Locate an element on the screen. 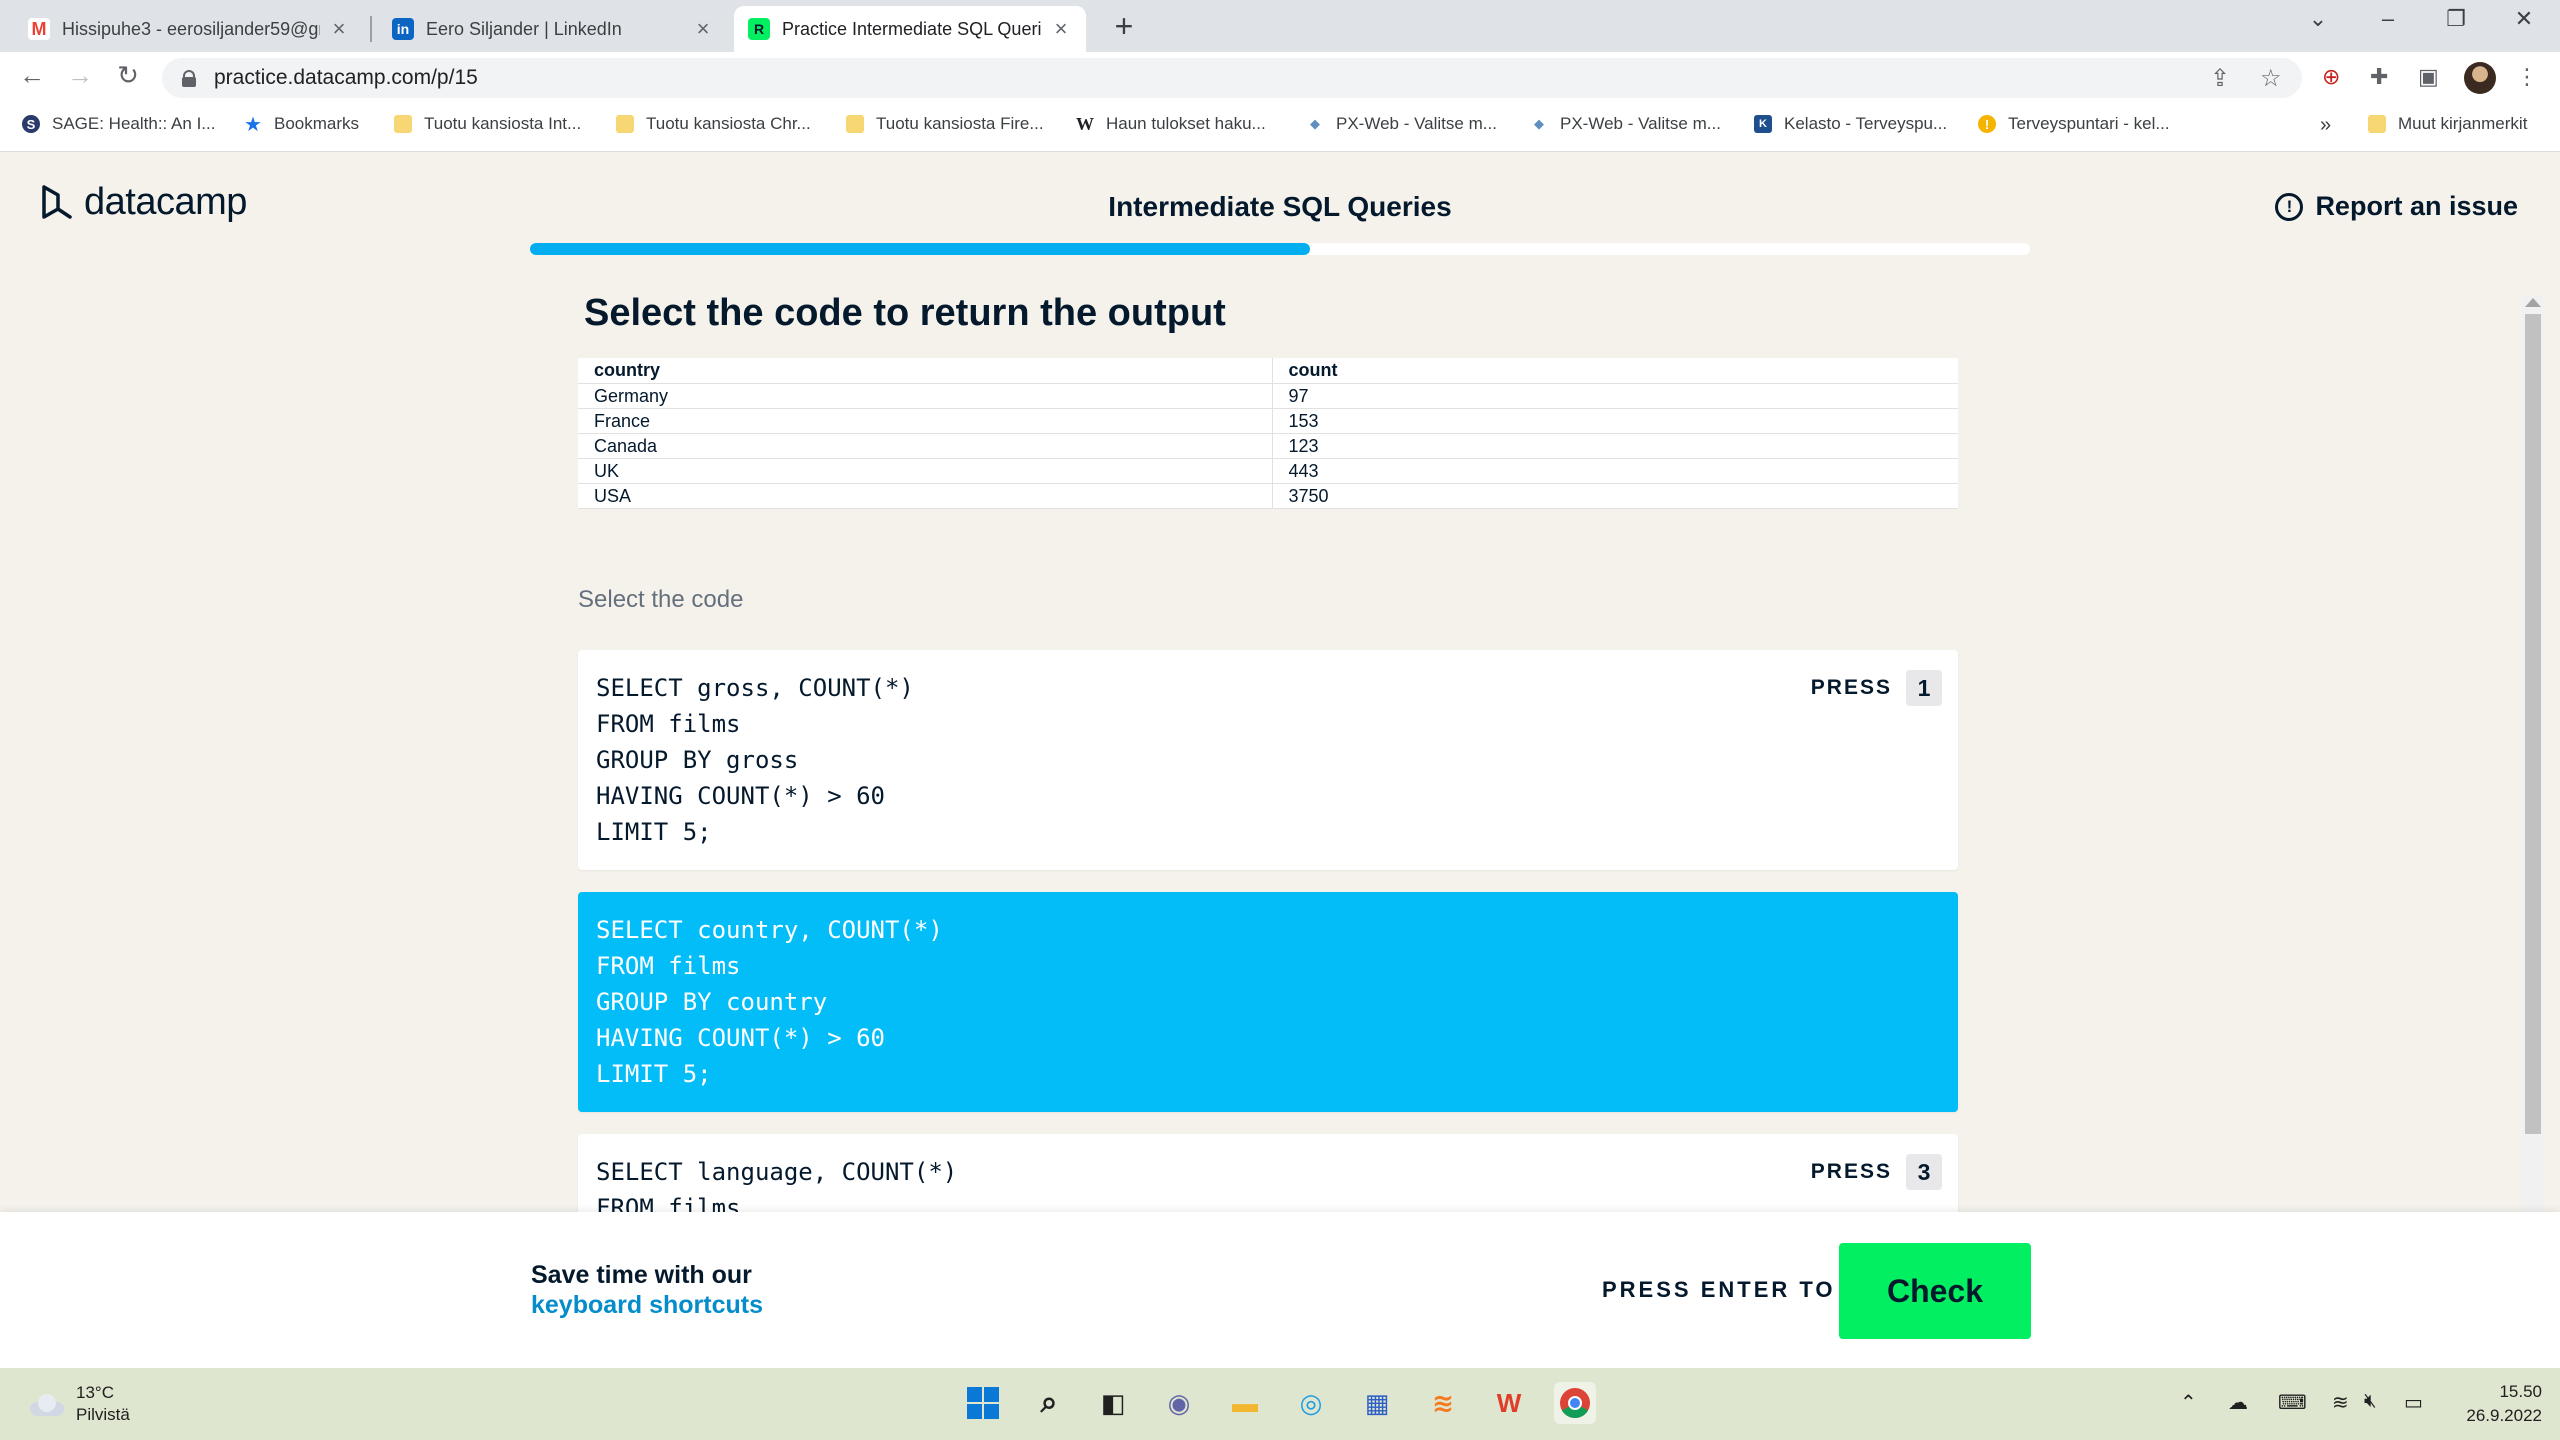  report-issue-button: ! Report an issue is located at coordinates (2396, 206).